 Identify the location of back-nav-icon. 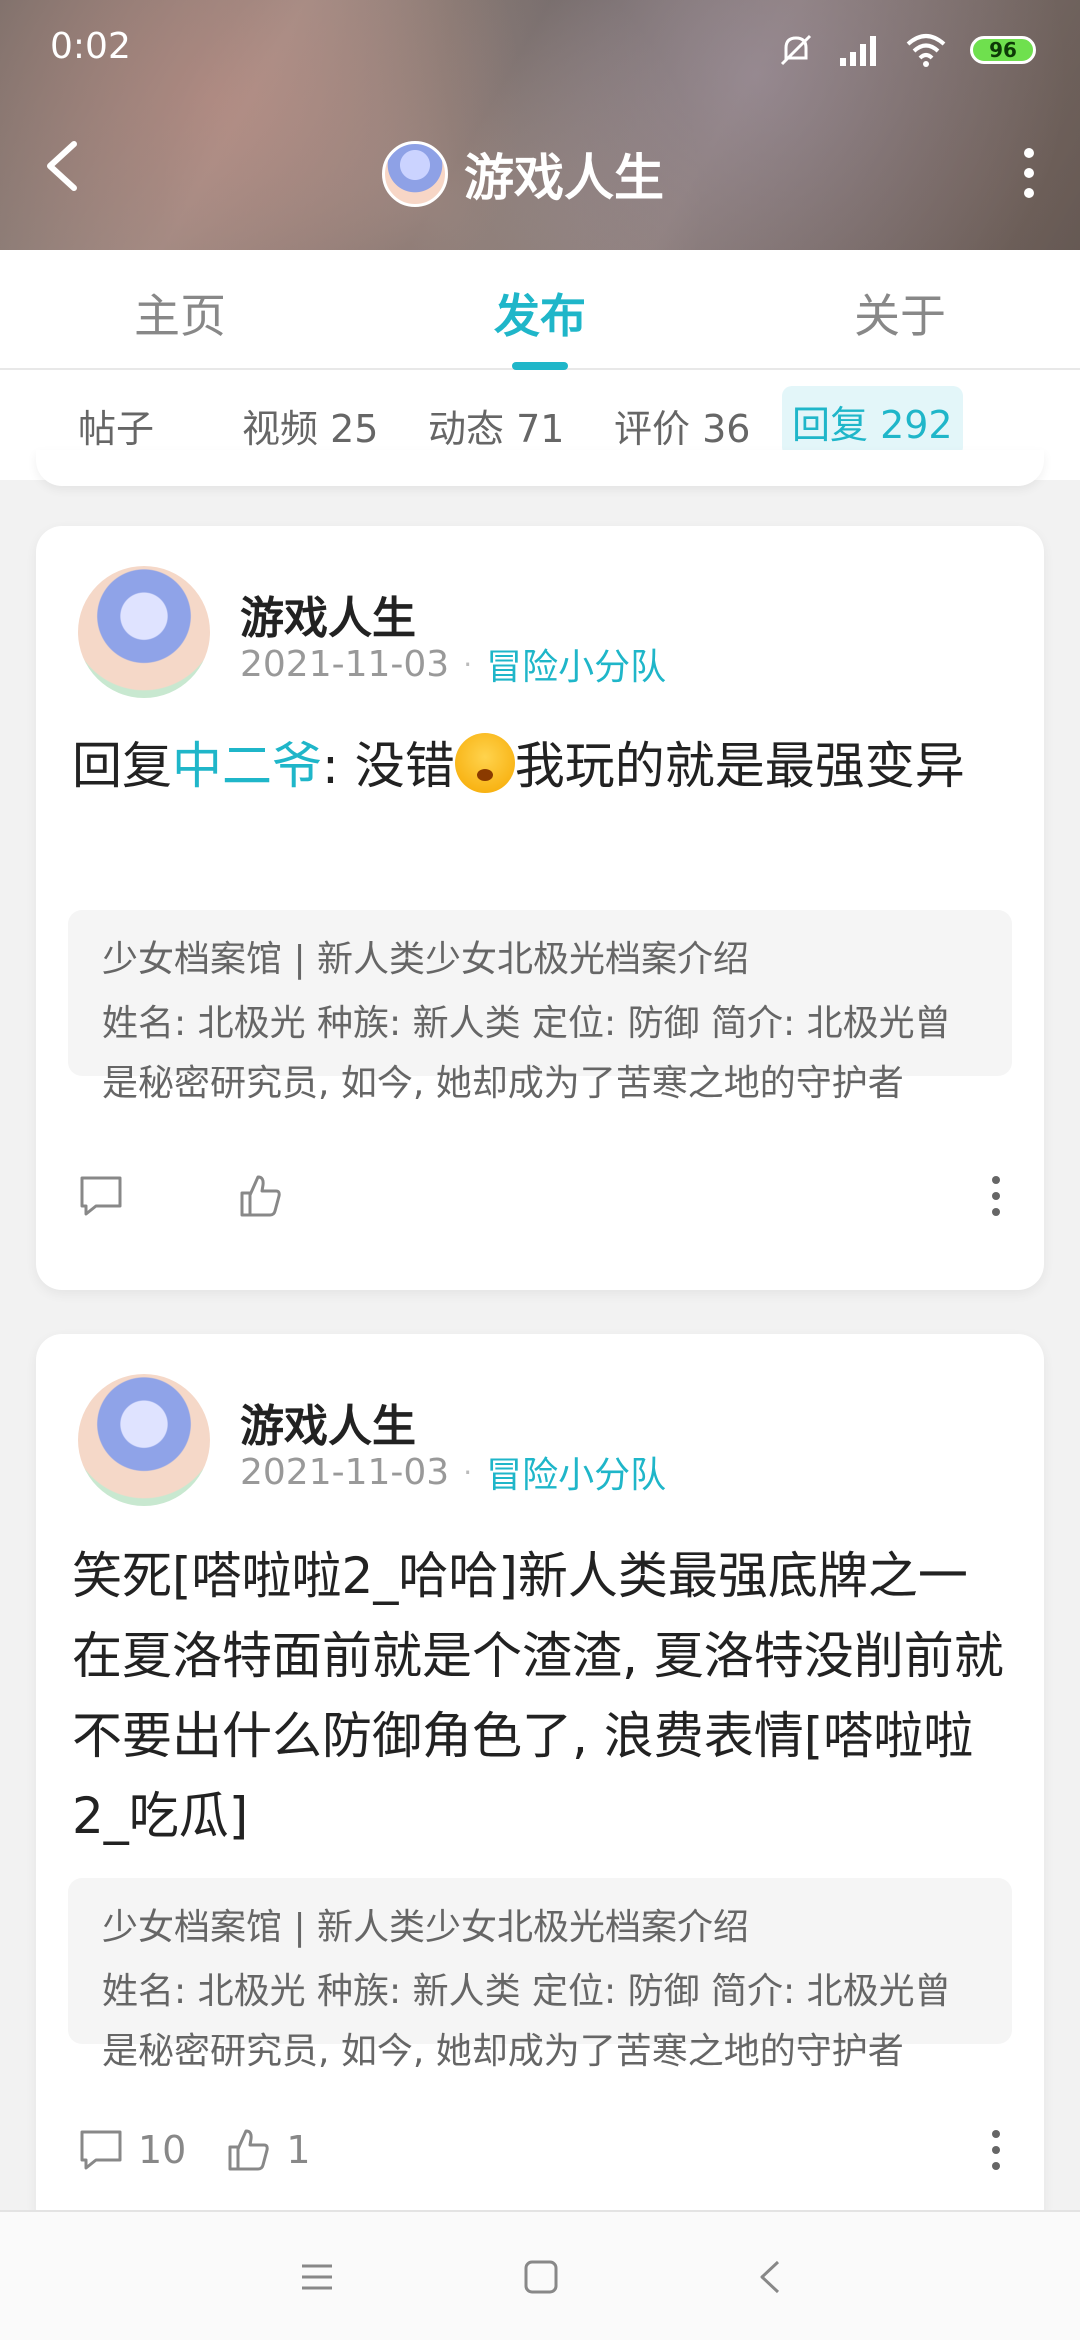
(771, 2277).